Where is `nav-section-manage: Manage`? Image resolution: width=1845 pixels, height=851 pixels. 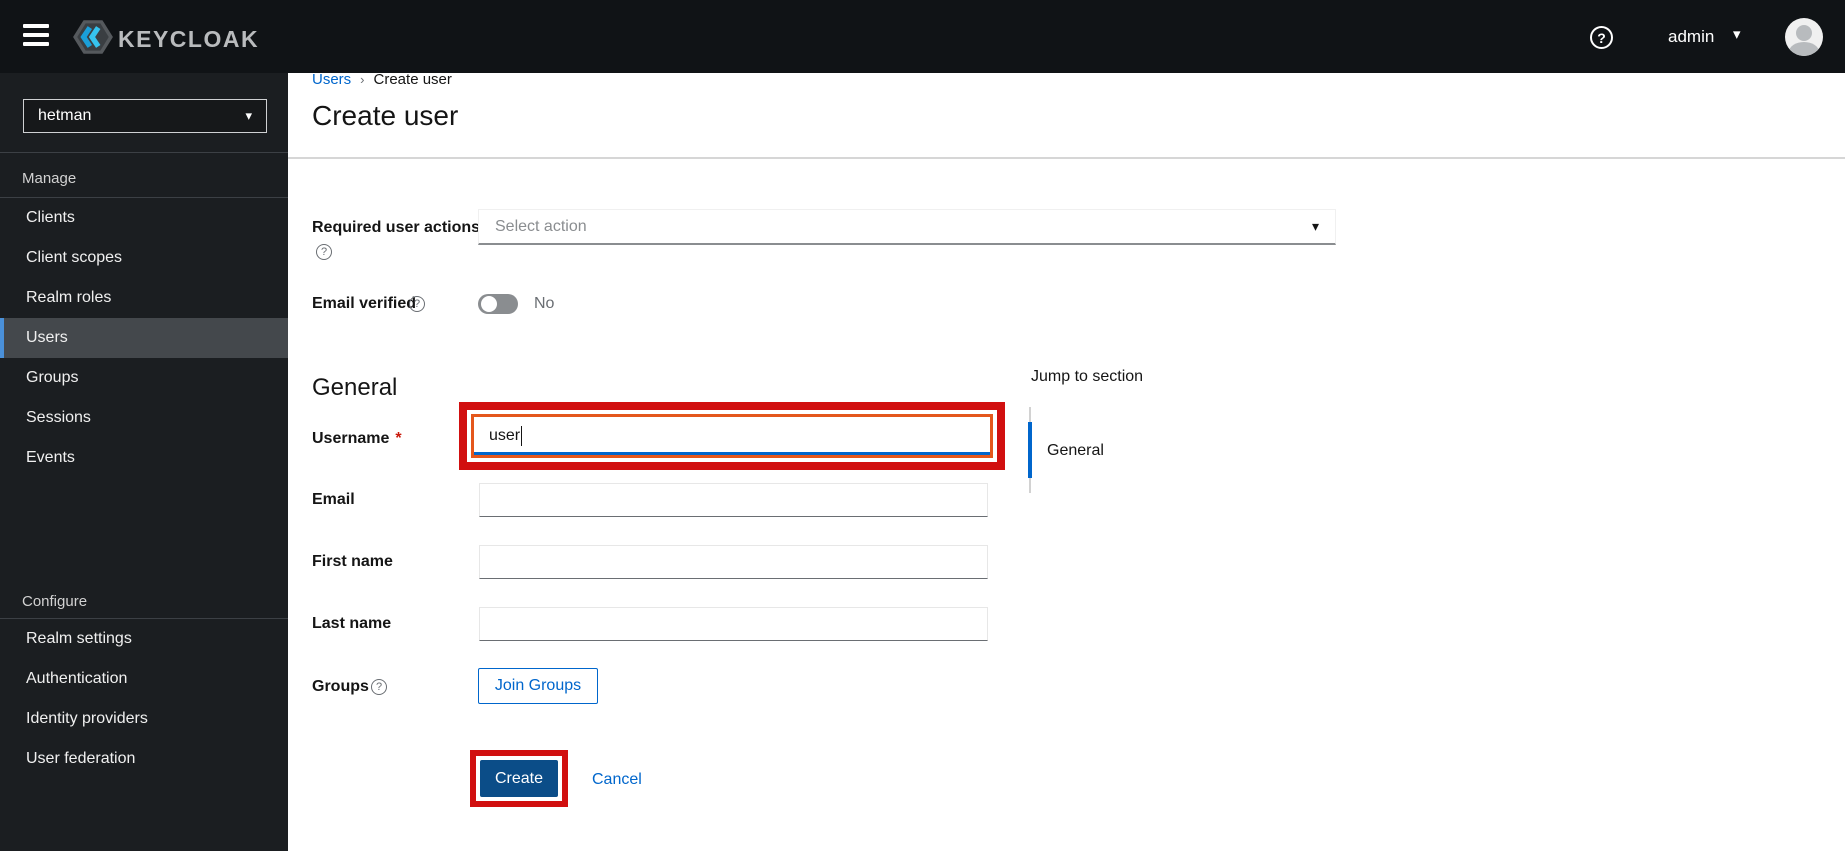 nav-section-manage: Manage is located at coordinates (49, 178).